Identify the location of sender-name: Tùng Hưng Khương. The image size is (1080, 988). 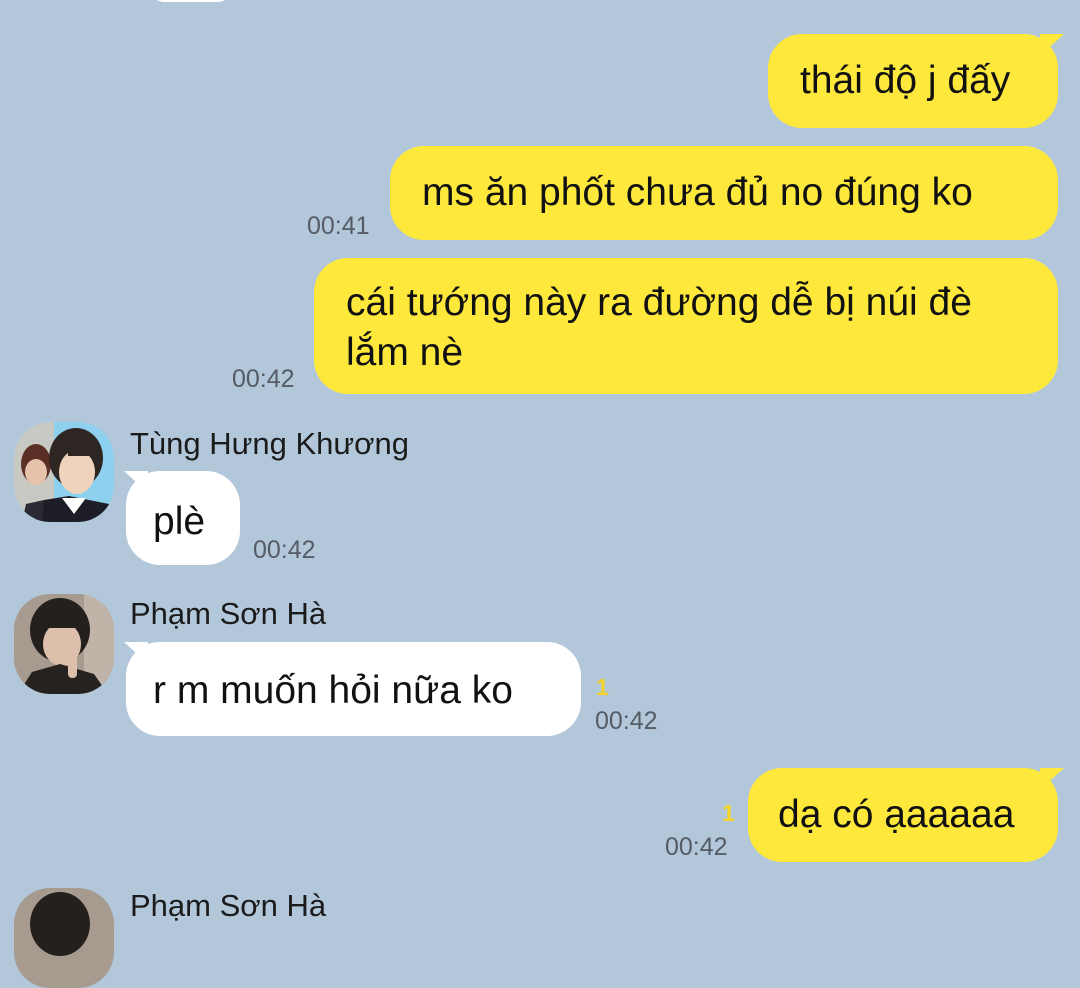
(269, 443).